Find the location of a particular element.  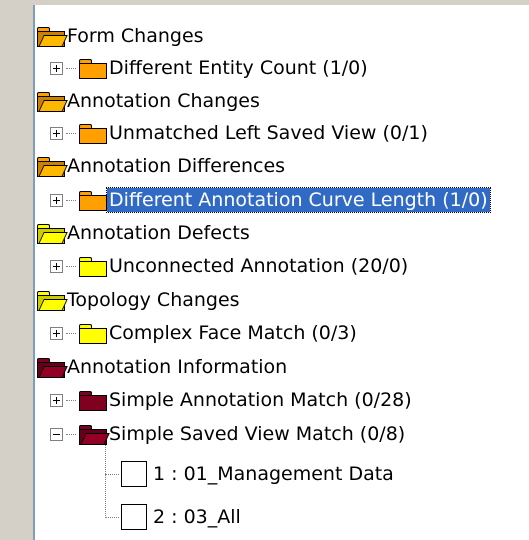

tree-left-edge is located at coordinates (34, 272).